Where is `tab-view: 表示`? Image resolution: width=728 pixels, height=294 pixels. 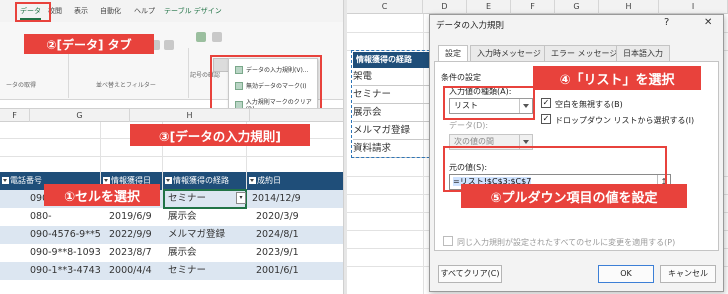
tab-view: 表示 is located at coordinates (81, 11).